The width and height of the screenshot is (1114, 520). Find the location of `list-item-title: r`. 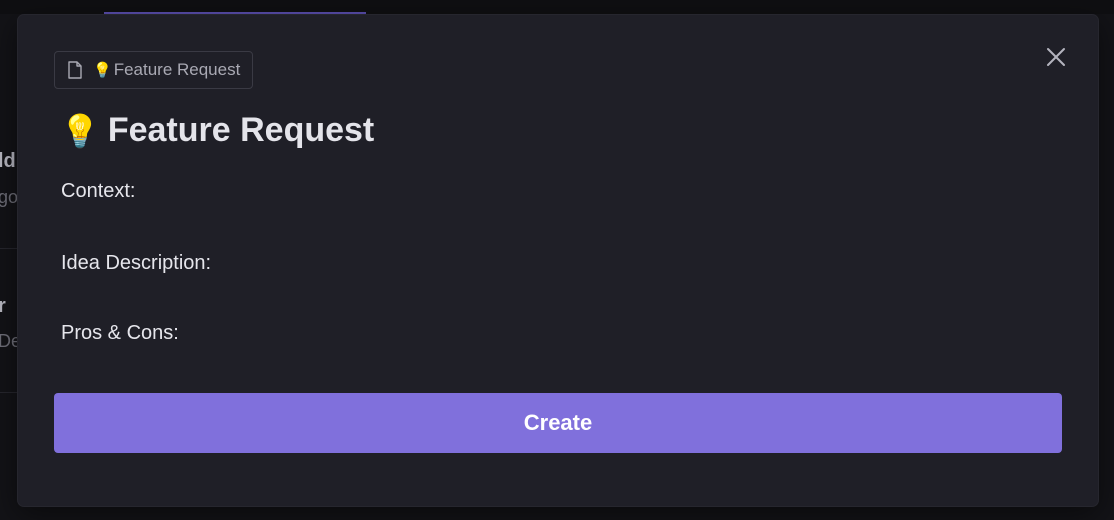

list-item-title: r is located at coordinates (3, 306).